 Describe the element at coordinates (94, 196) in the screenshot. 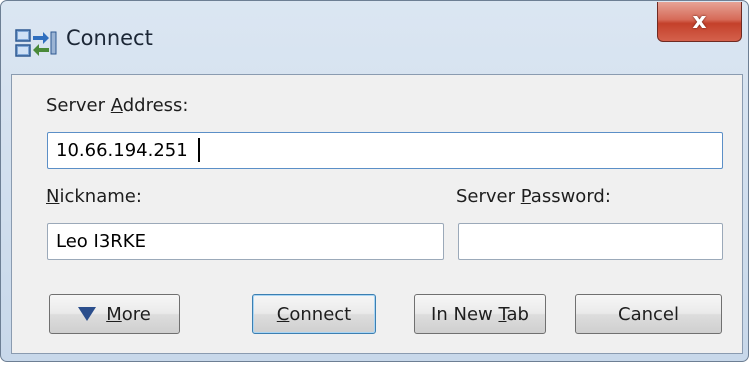

I see `nickname-label: Nickname:` at that location.